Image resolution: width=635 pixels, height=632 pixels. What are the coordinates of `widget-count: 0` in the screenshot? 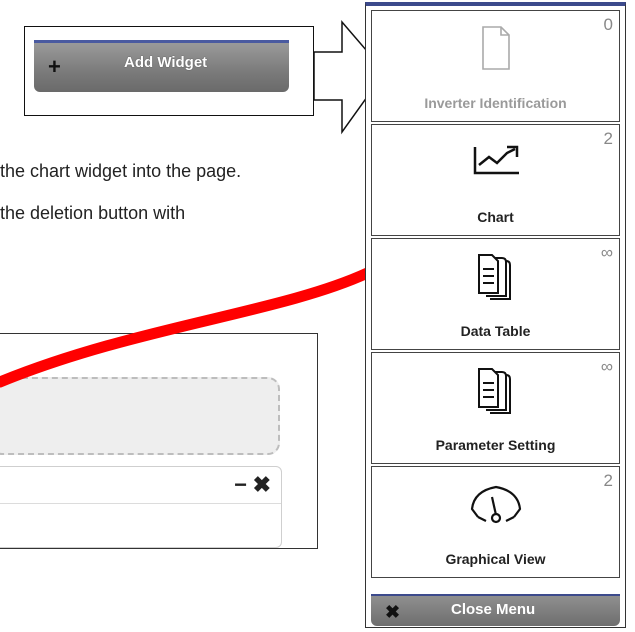 It's located at (608, 24).